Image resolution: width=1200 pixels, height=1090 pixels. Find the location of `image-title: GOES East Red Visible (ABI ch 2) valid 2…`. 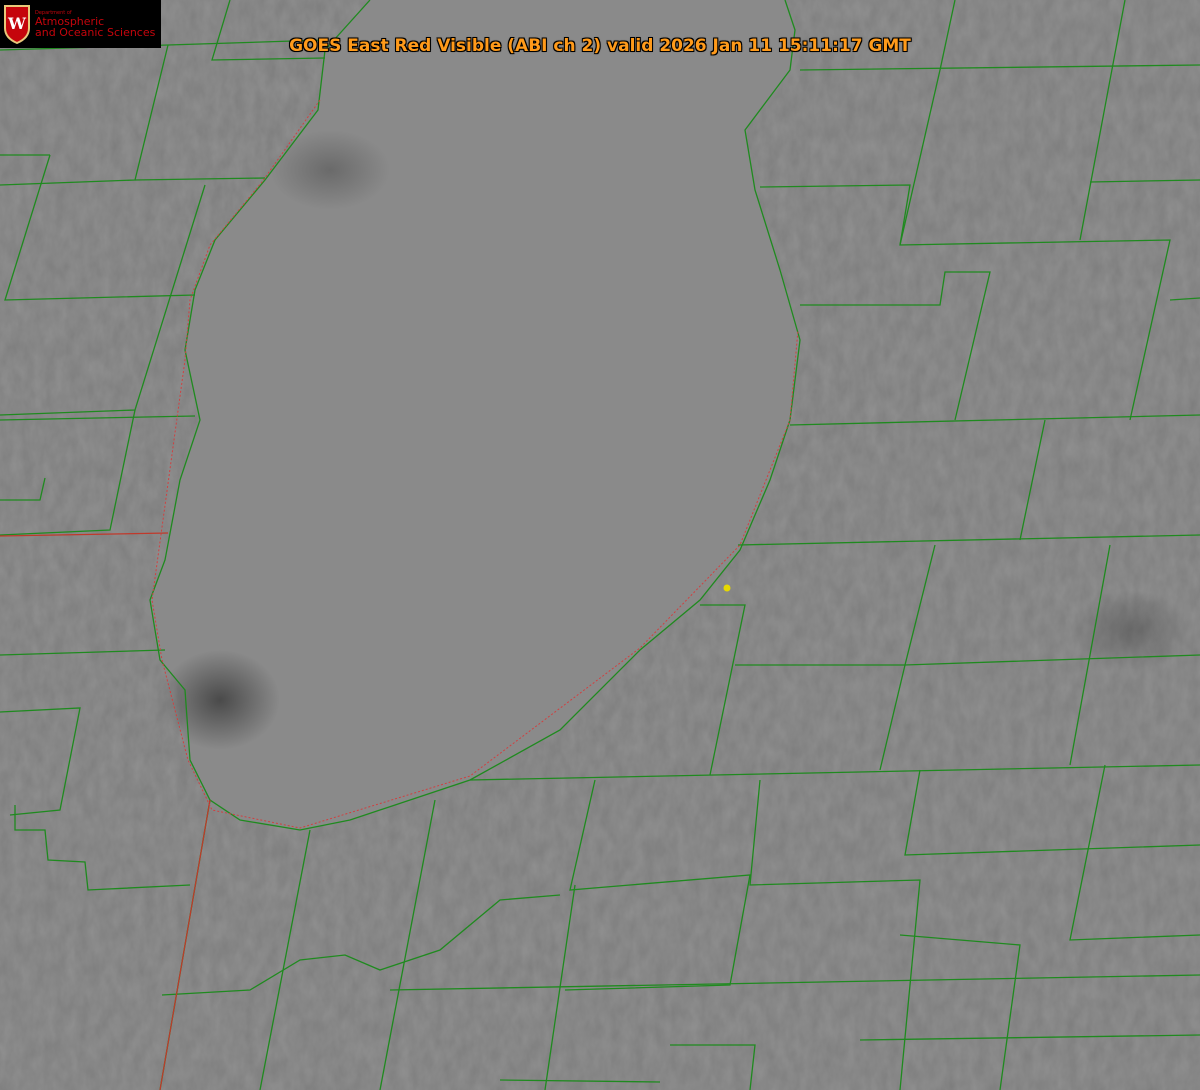

image-title: GOES East Red Visible (ABI ch 2) valid 2… is located at coordinates (600, 46).